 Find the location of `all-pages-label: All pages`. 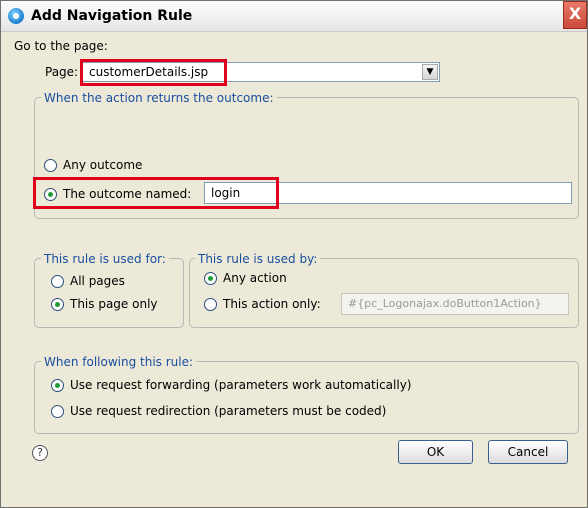

all-pages-label: All pages is located at coordinates (97, 281).